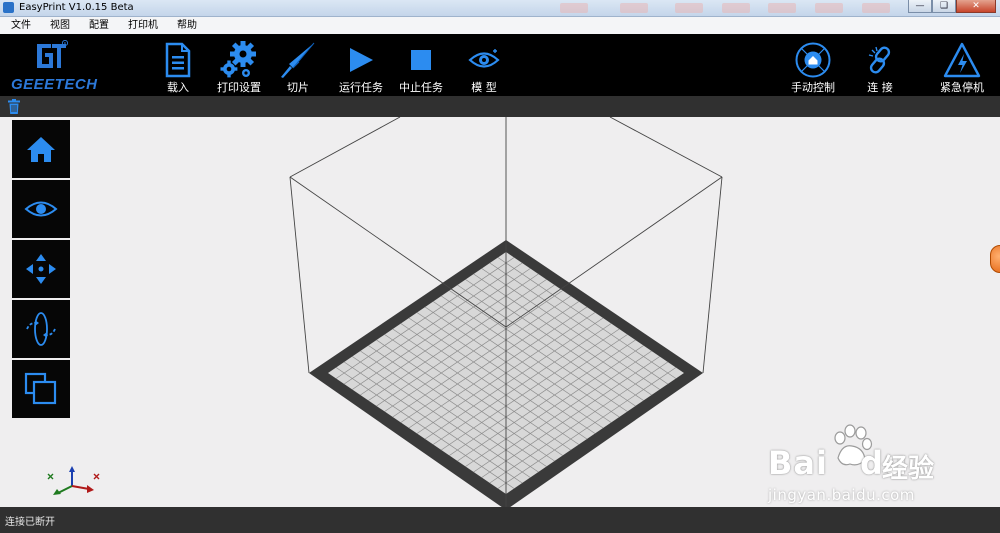 The width and height of the screenshot is (1000, 533). I want to click on scale-tool-button, so click(41, 390).